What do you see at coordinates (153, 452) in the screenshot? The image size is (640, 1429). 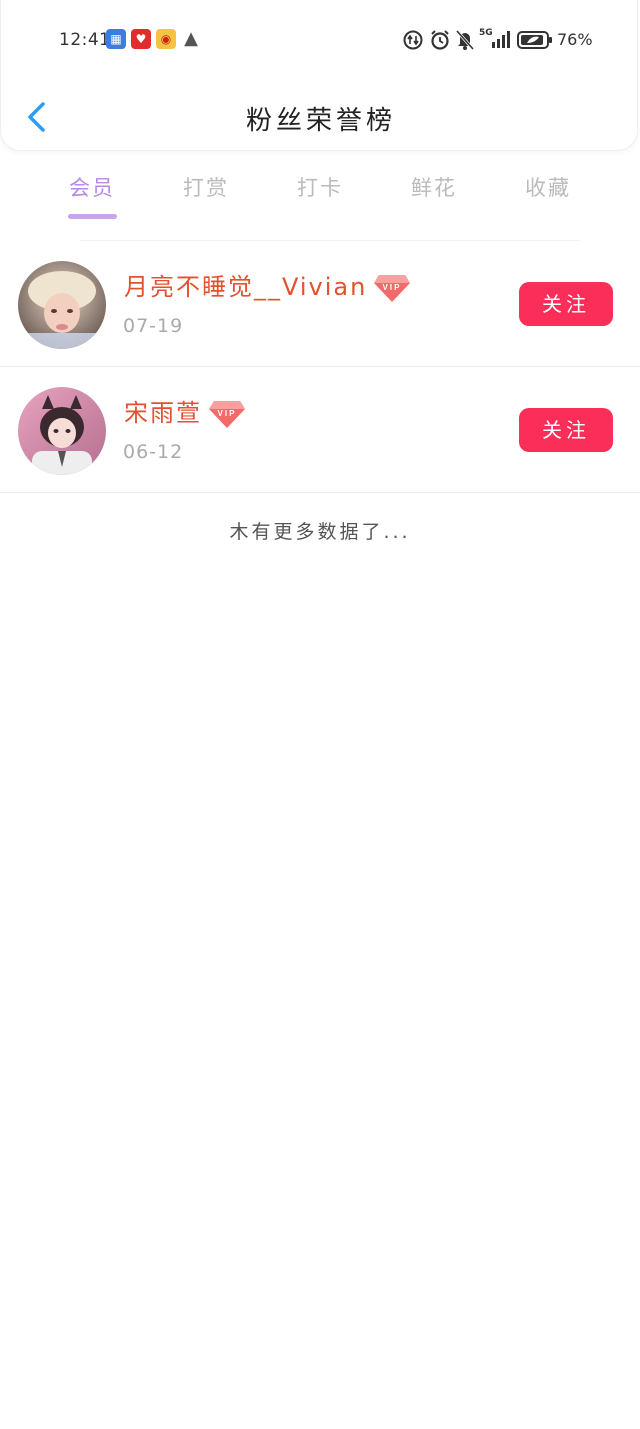 I see `user-date: 06-12` at bounding box center [153, 452].